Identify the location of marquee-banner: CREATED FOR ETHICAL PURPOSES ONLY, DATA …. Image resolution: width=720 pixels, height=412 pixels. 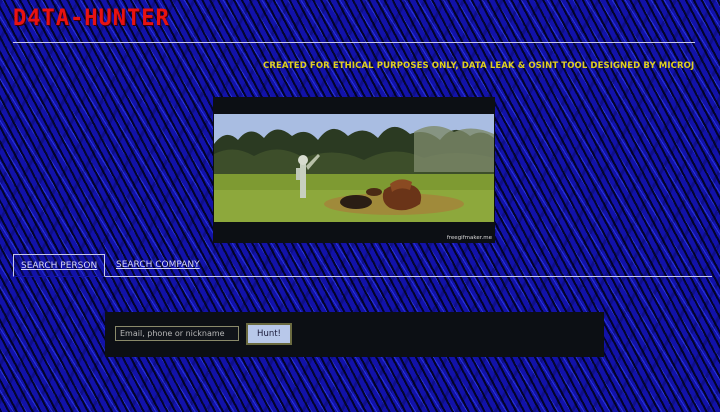
(479, 66).